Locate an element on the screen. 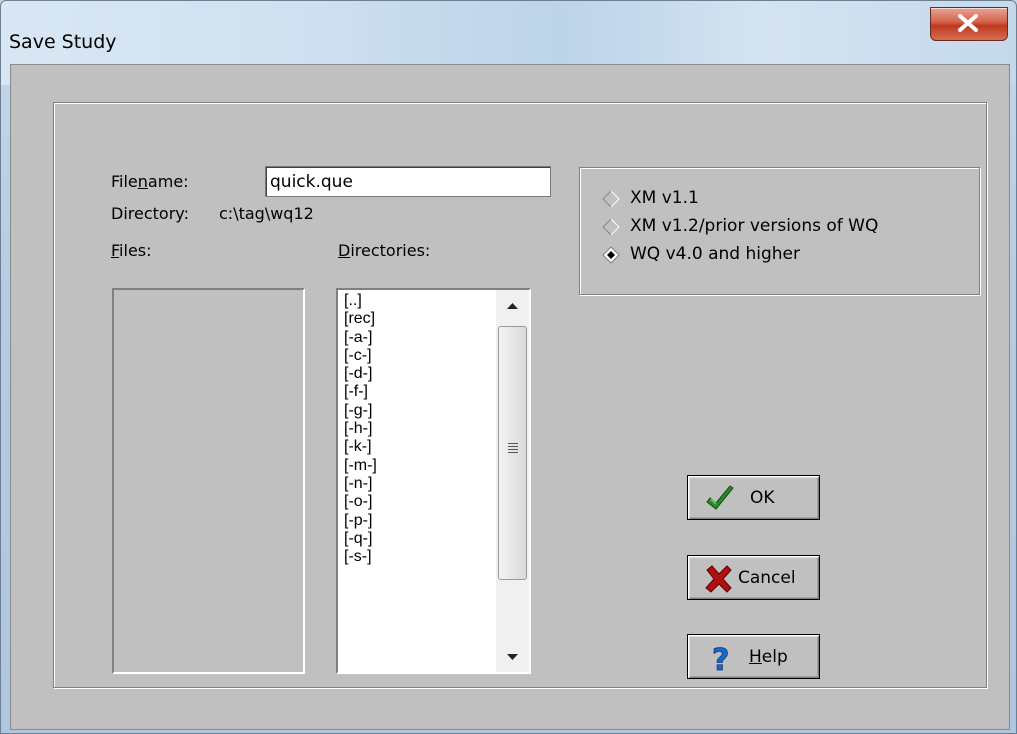 This screenshot has width=1017, height=734. filename-label: Filename: is located at coordinates (150, 181).